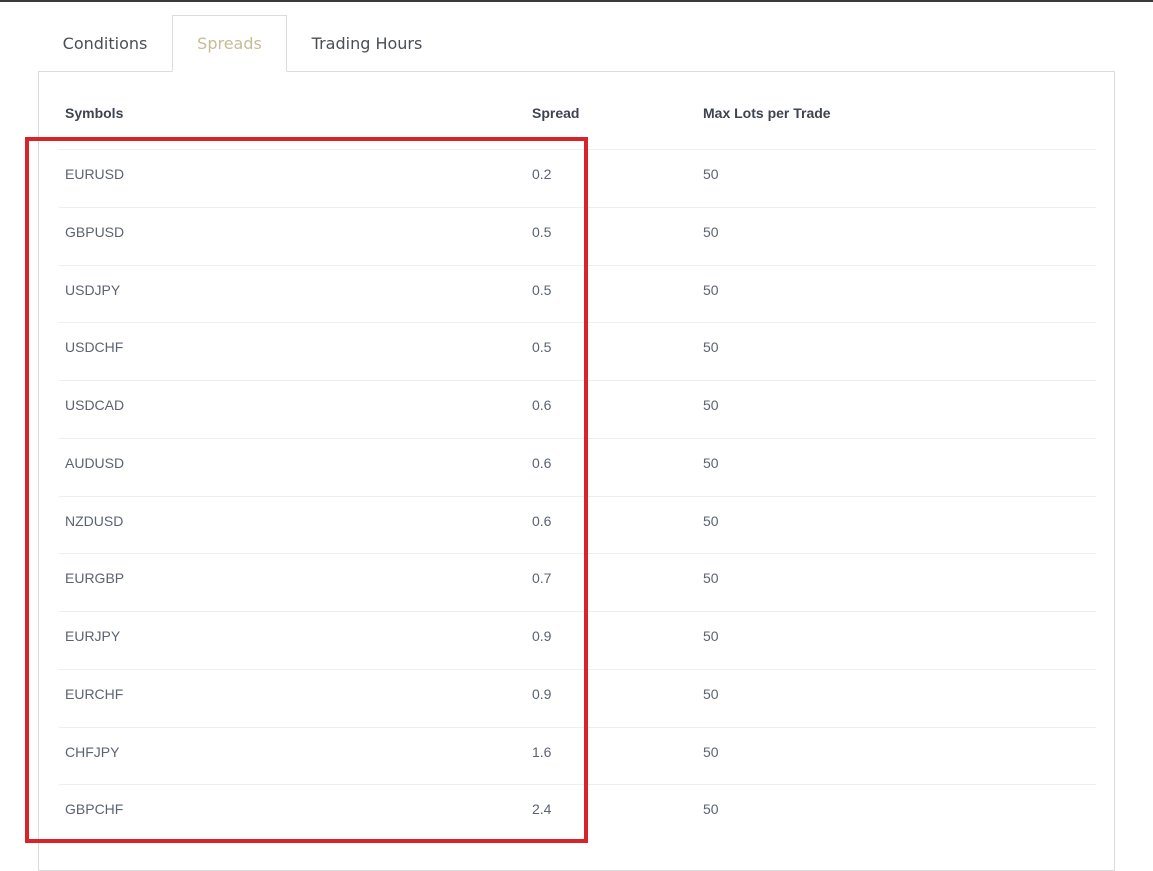 The width and height of the screenshot is (1153, 871). Describe the element at coordinates (577, 351) in the screenshot. I see `table-row: USDCHF 0.5 50` at that location.